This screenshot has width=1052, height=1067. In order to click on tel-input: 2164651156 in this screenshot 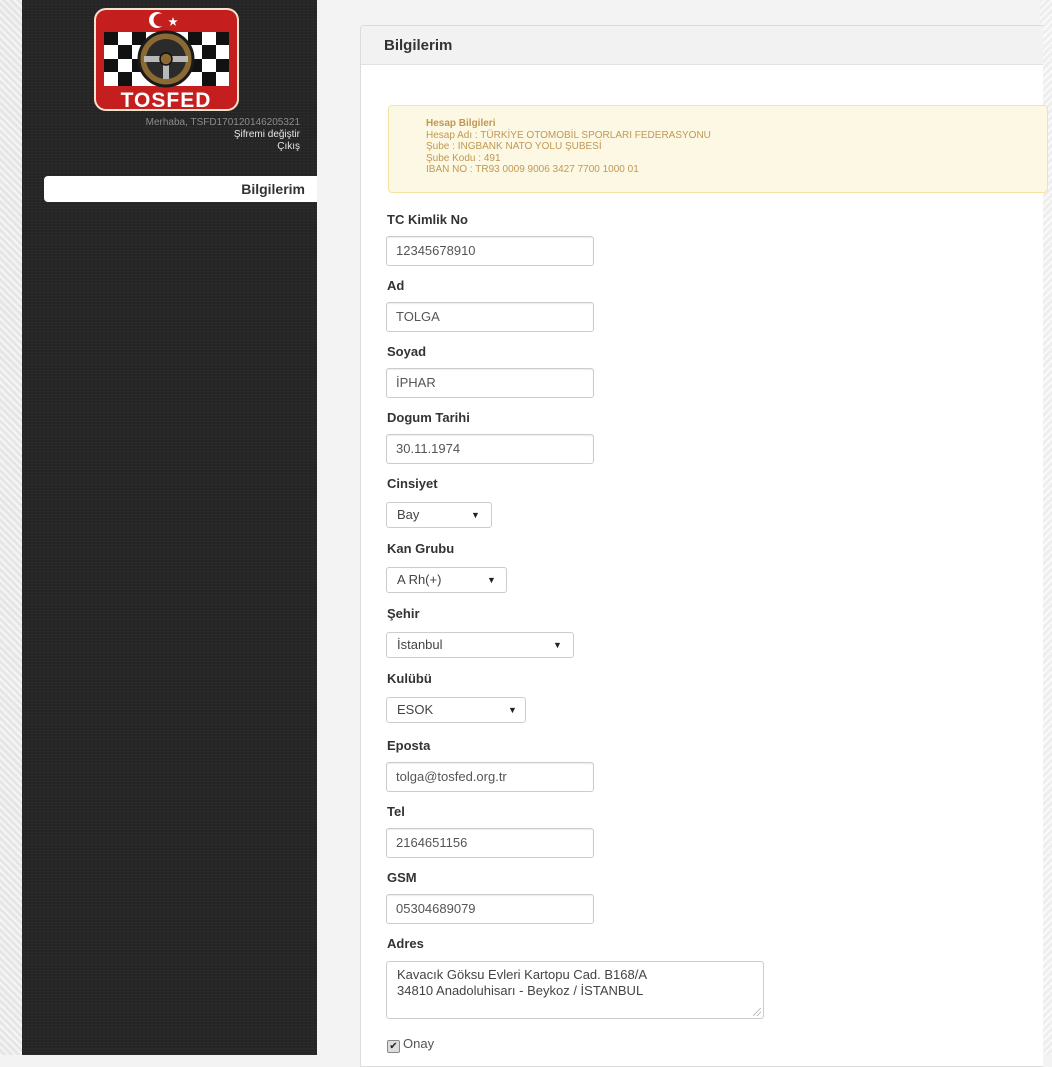, I will do `click(490, 843)`.